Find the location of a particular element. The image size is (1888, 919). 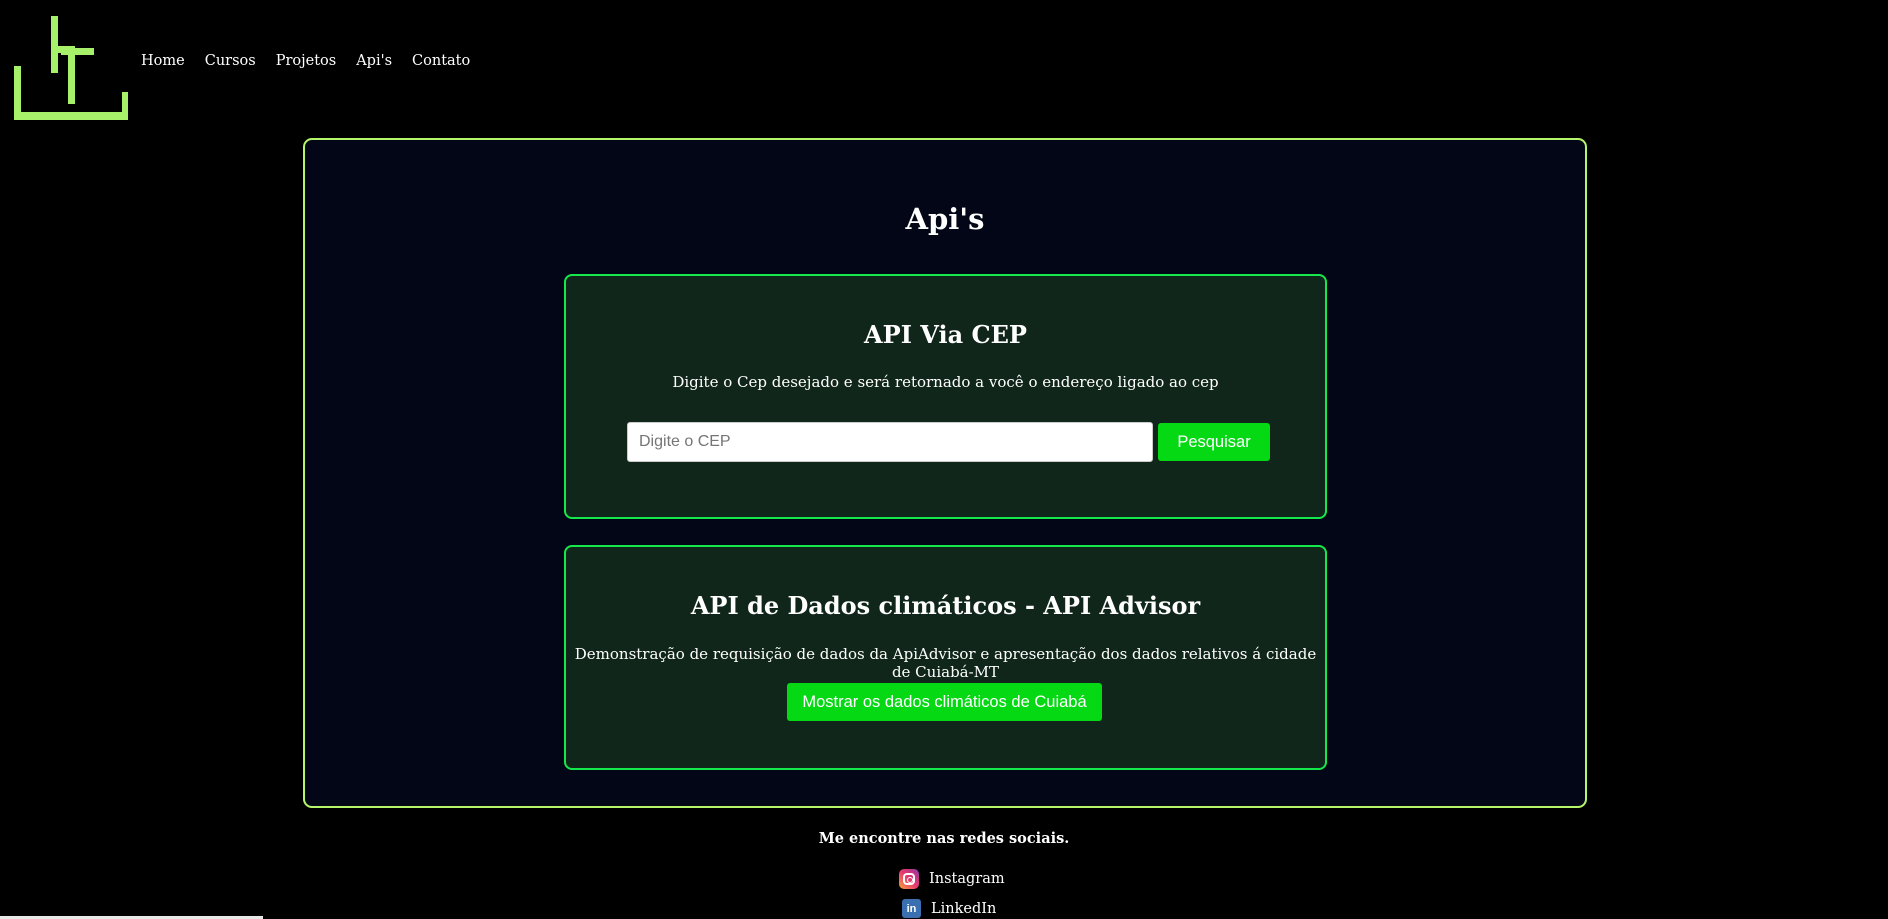

footer-title: Me encontre nas redes sociais. is located at coordinates (944, 838).